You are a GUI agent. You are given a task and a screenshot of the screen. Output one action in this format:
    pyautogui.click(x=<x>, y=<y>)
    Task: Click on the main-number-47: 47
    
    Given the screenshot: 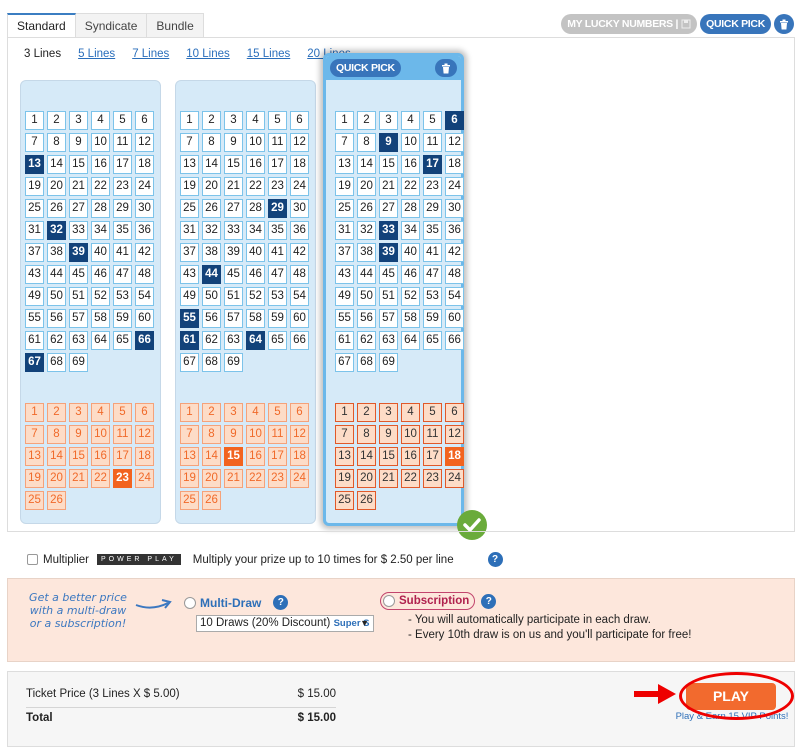 What is the action you would take?
    pyautogui.click(x=432, y=274)
    